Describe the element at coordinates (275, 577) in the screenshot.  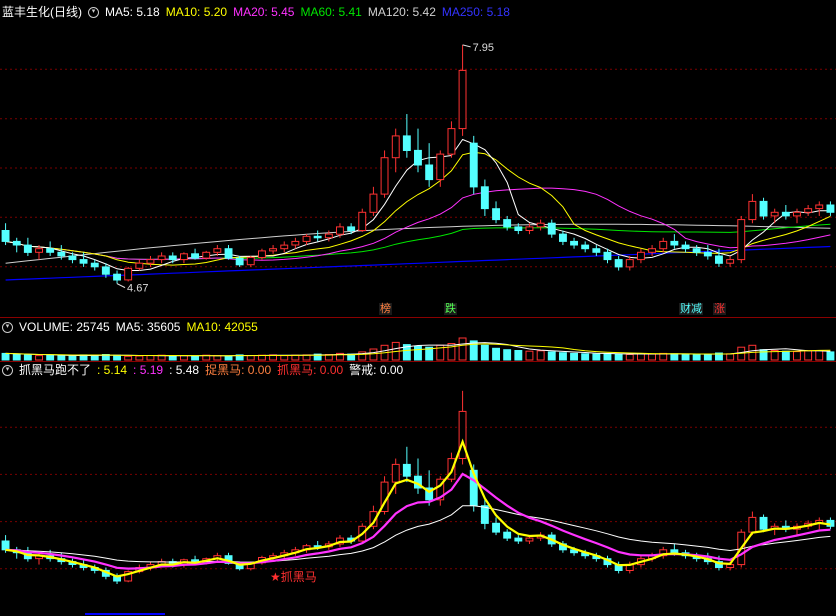
I see `star-icon: ★` at that location.